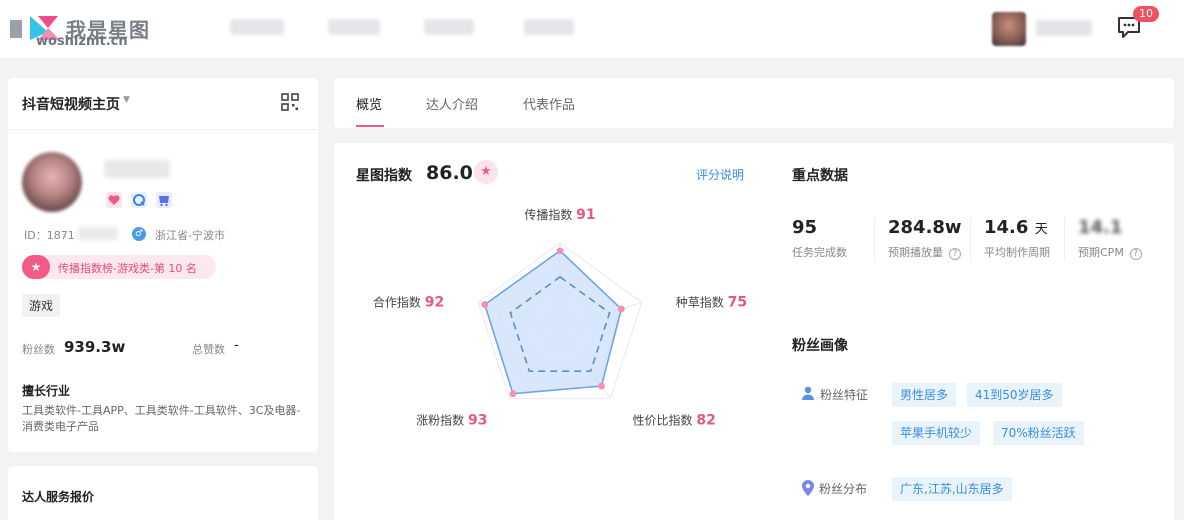 The height and width of the screenshot is (520, 1184). I want to click on user-avatar, so click(1009, 29).